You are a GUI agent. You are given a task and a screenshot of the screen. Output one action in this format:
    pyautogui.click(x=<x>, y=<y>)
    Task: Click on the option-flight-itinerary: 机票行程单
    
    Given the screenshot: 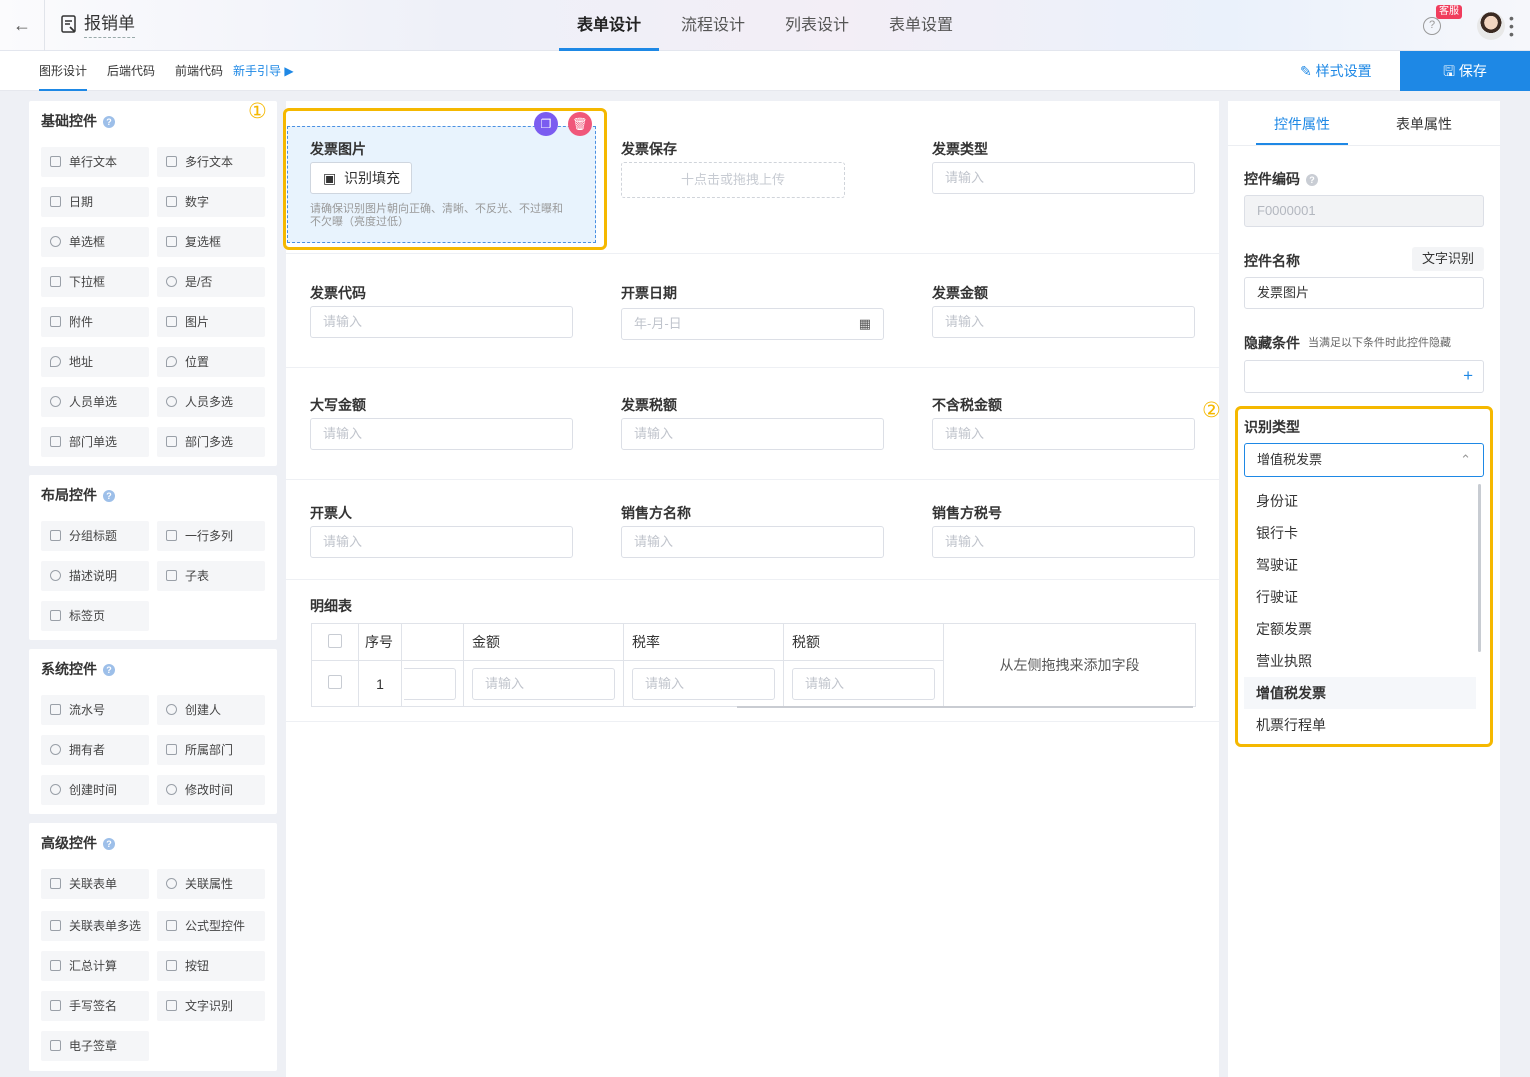 What is the action you would take?
    pyautogui.click(x=1360, y=722)
    